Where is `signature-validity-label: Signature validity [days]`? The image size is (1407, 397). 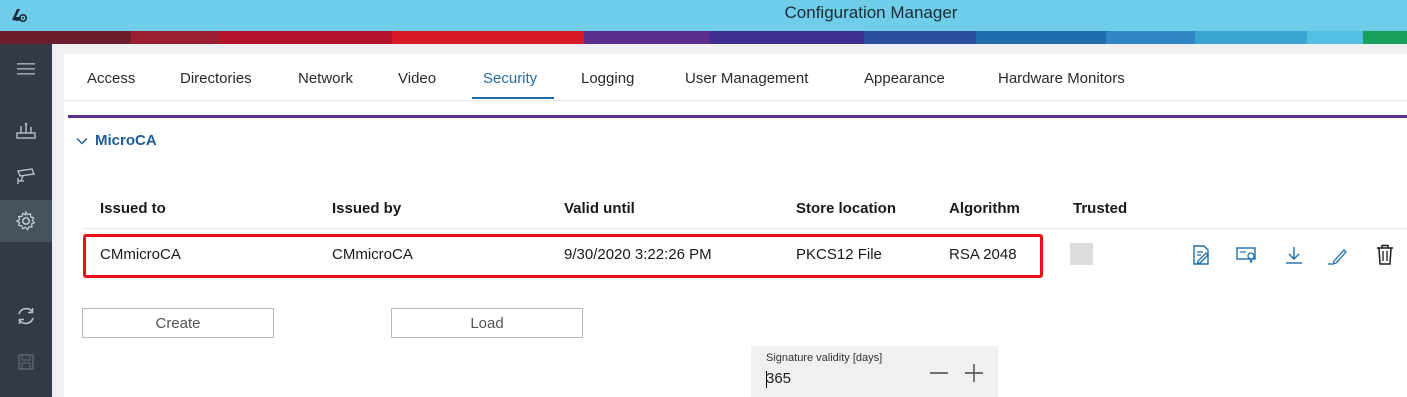
signature-validity-label: Signature validity [days] is located at coordinates (824, 358).